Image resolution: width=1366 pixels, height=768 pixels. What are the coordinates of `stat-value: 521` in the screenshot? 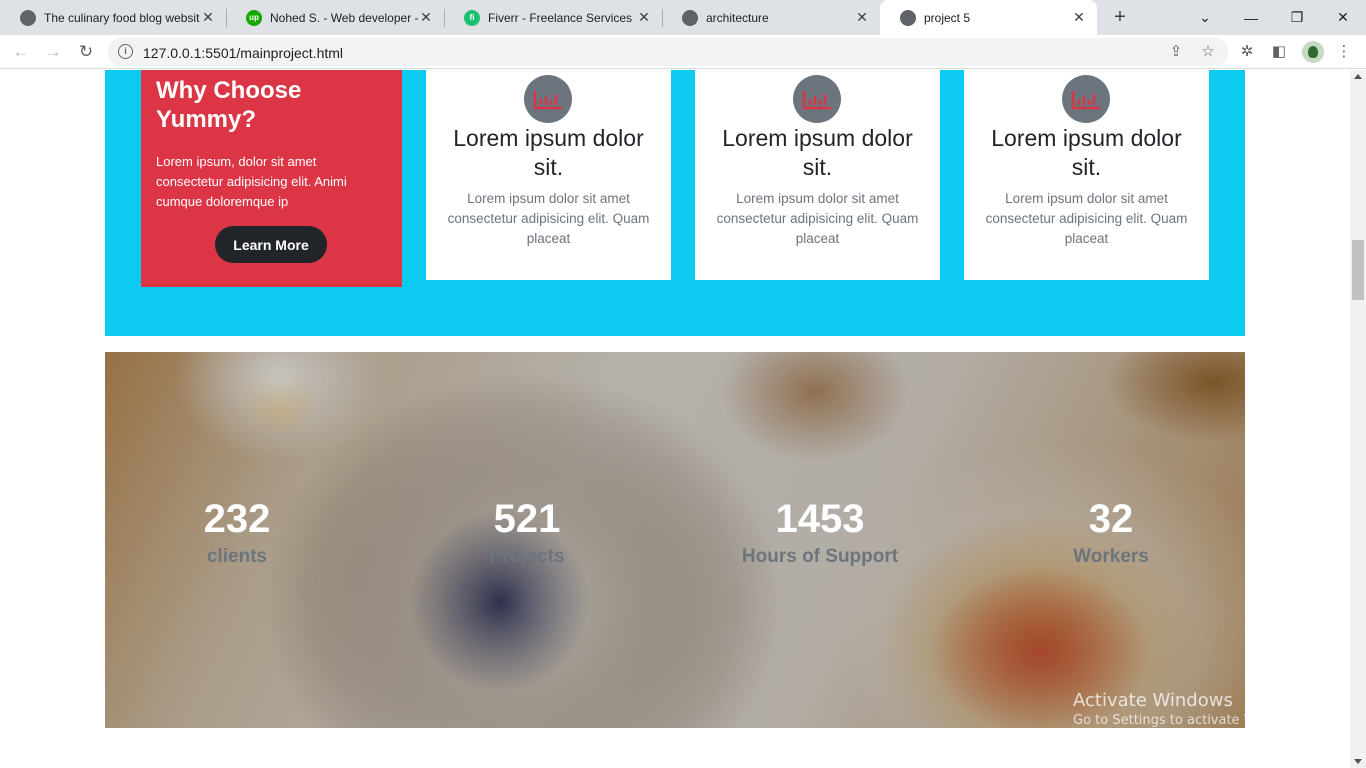 It's located at (527, 519).